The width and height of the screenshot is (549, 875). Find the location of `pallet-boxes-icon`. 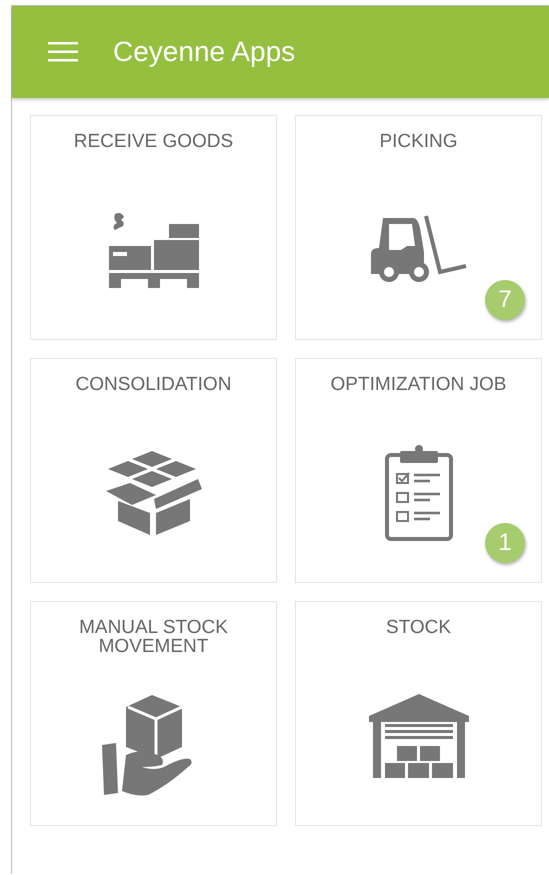

pallet-boxes-icon is located at coordinates (153, 250).